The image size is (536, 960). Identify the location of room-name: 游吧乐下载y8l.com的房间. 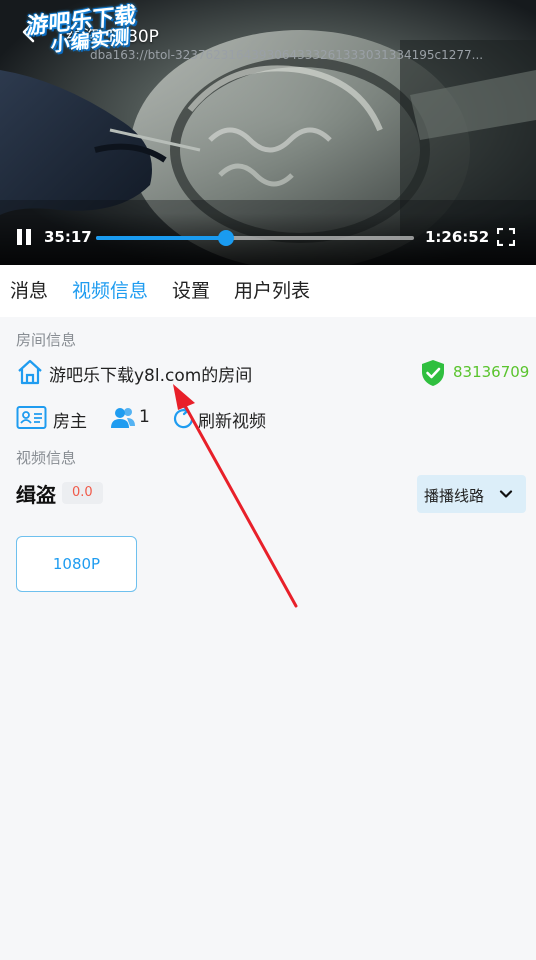
(151, 376).